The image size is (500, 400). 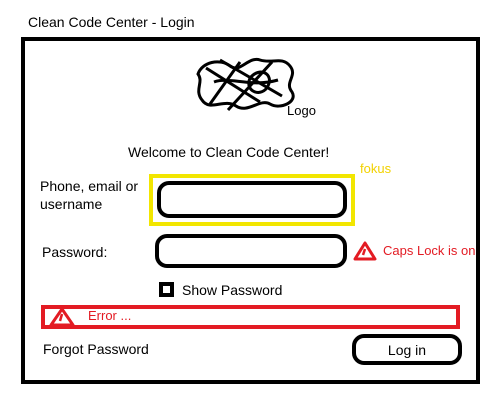 What do you see at coordinates (111, 22) in the screenshot?
I see `window-title: Clean Code Center - Login` at bounding box center [111, 22].